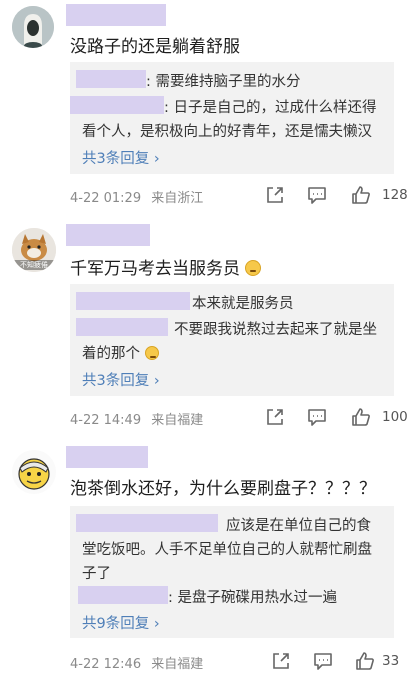 Image resolution: width=410 pixels, height=680 pixels. What do you see at coordinates (106, 198) in the screenshot?
I see `comment-time: 4-22 01:29` at bounding box center [106, 198].